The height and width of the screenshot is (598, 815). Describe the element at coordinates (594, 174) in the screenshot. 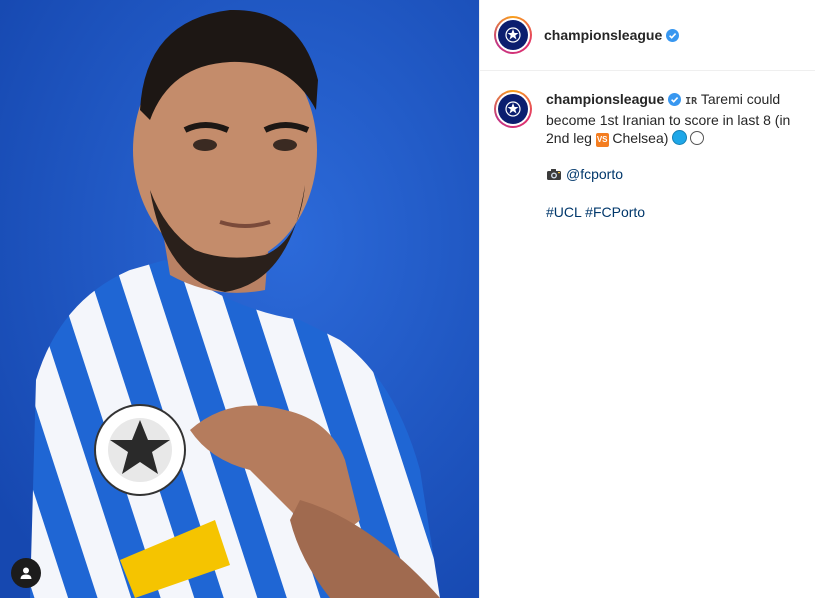

I see `mention-link: @fcporto` at that location.